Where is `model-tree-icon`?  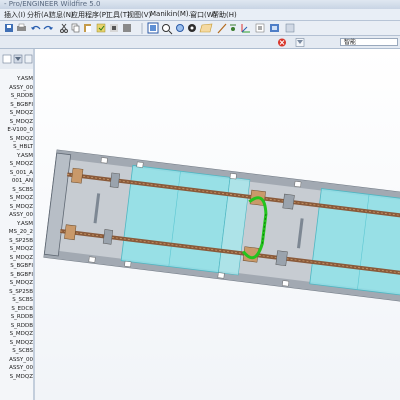 model-tree-icon is located at coordinates (290, 28).